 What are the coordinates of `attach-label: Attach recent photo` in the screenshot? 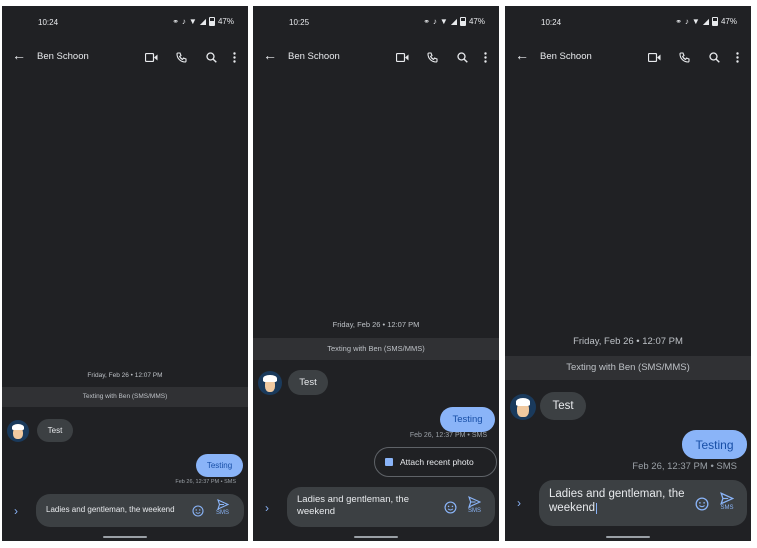 It's located at (437, 462).